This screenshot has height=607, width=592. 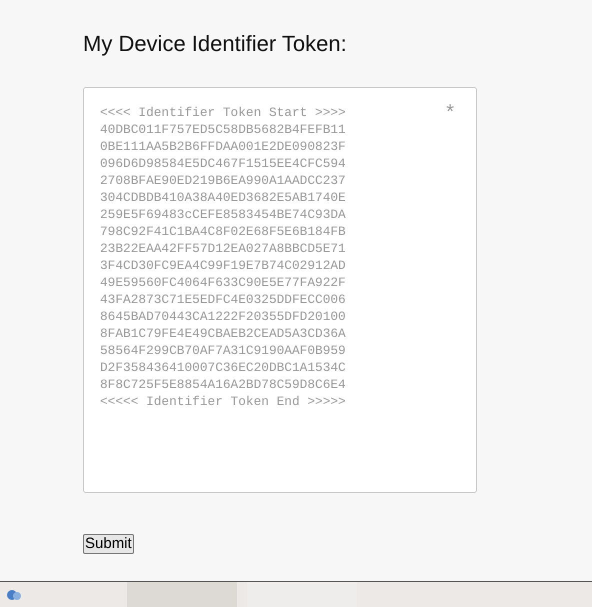 What do you see at coordinates (223, 333) in the screenshot?
I see `token-line: 8FAB1C79FE4E49CBAEB2CEAD5A3CD36A` at bounding box center [223, 333].